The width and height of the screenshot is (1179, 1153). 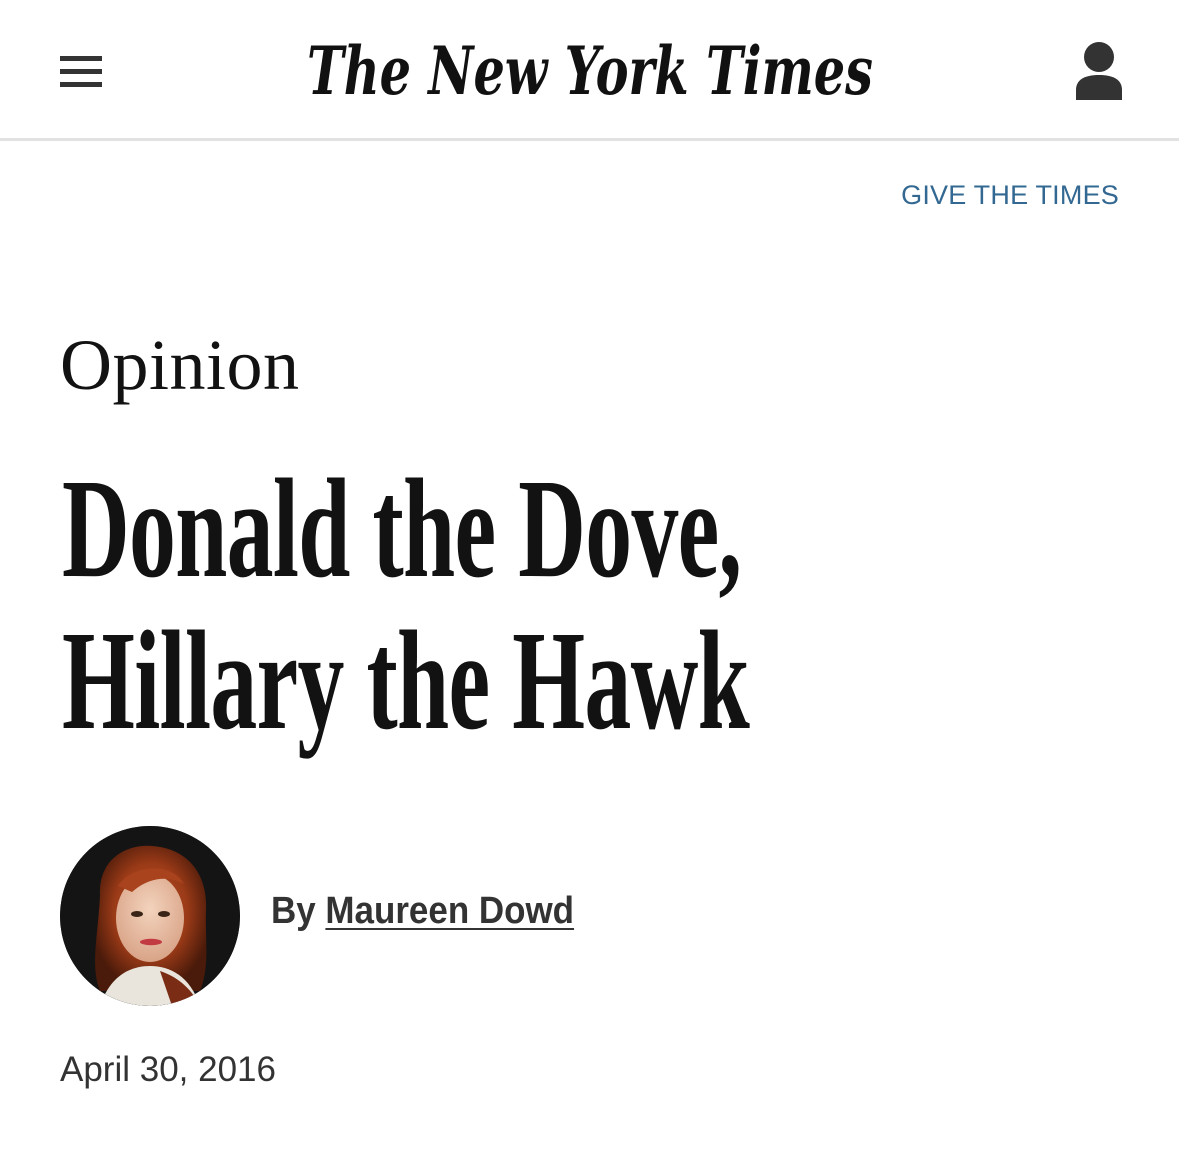 I want to click on masthead-text: The New York Times, so click(x=590, y=71).